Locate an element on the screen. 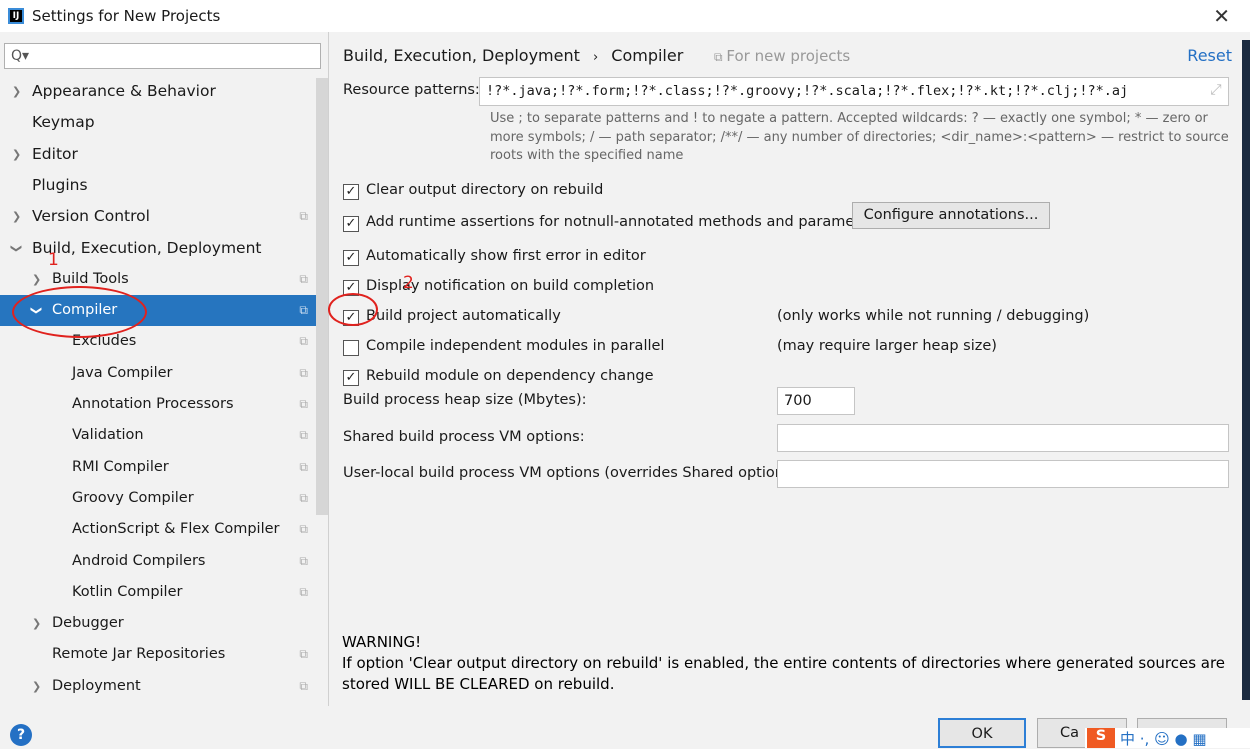 This screenshot has width=1250, height=749. option-label: Compile independent modules in parallel is located at coordinates (515, 346).